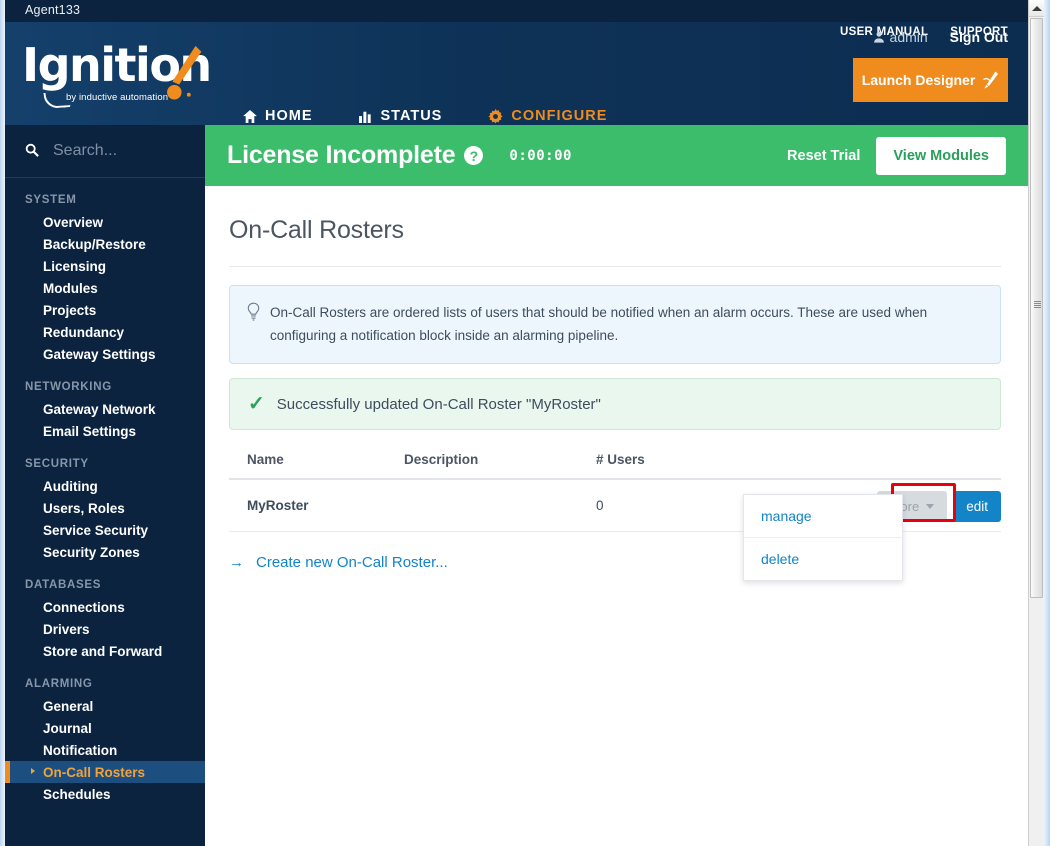 The image size is (1050, 846). I want to click on nav-item-status: STATUS, so click(400, 116).